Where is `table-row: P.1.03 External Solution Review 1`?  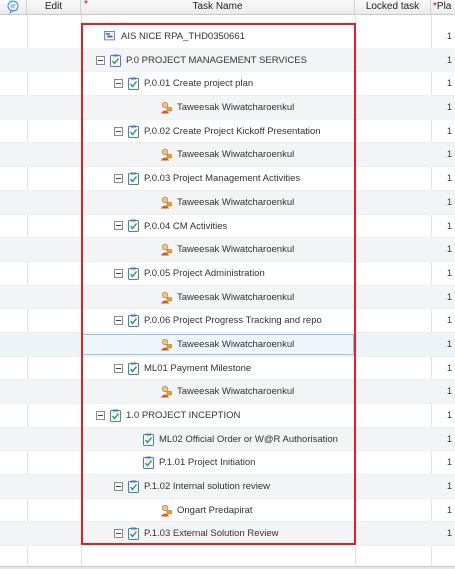 table-row: P.1.03 External Solution Review 1 is located at coordinates (227, 534).